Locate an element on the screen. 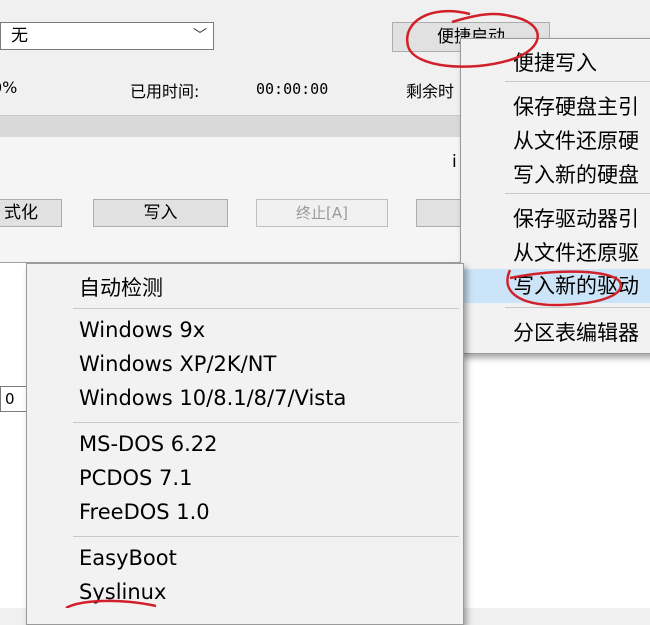 The width and height of the screenshot is (650, 625). menu-item-label: 便捷写入 is located at coordinates (555, 63).